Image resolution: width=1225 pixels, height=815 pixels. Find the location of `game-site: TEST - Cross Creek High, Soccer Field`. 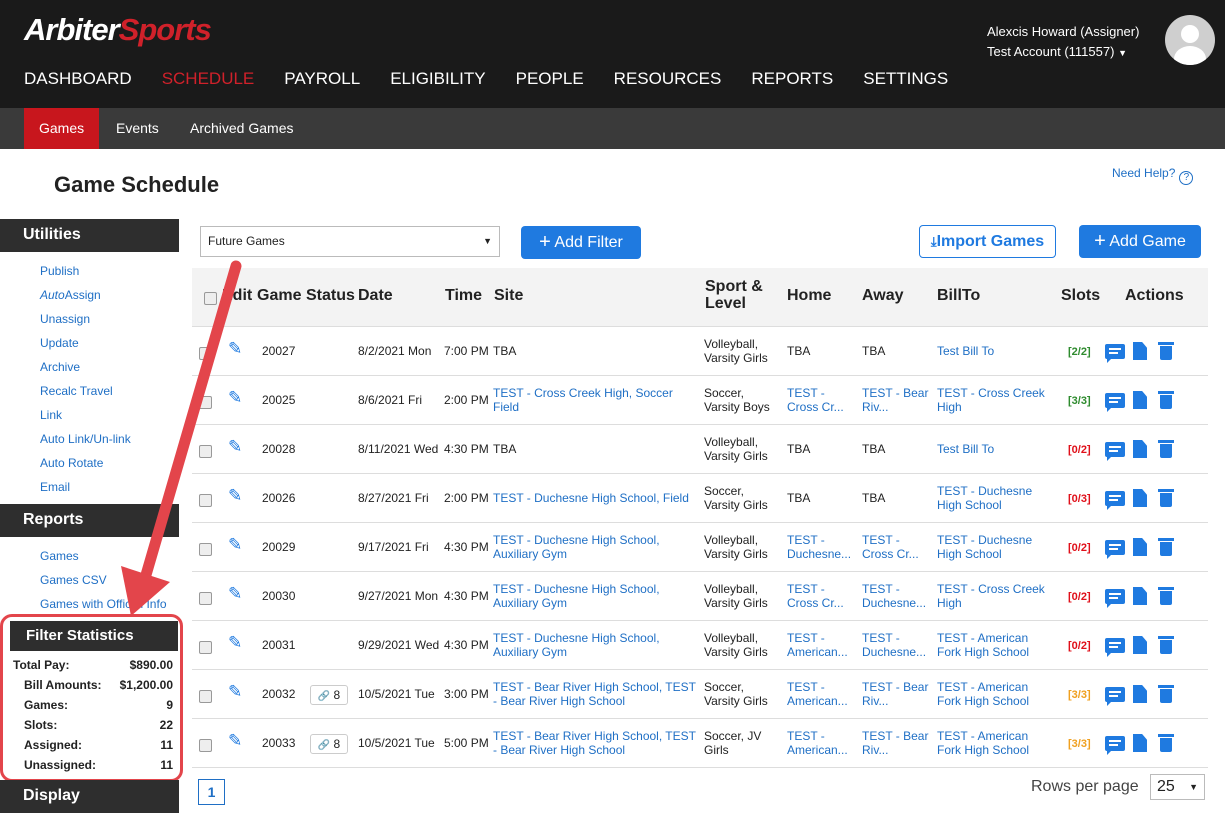

game-site: TEST - Cross Creek High, Soccer Field is located at coordinates (597, 400).